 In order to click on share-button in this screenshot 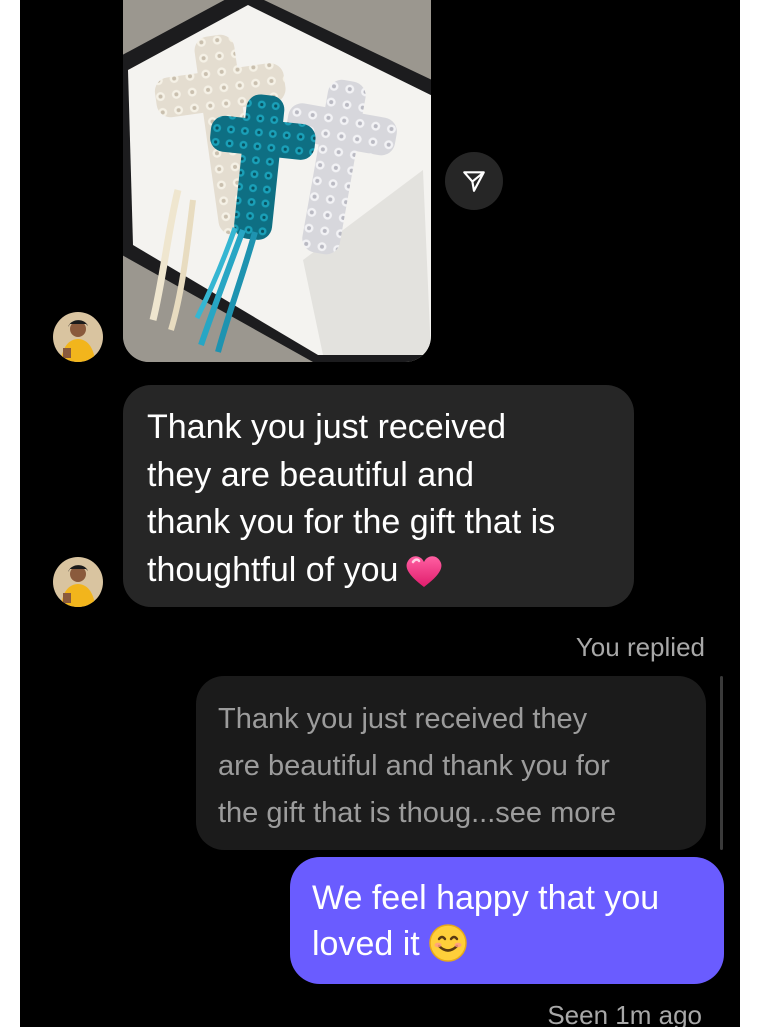, I will do `click(474, 181)`.